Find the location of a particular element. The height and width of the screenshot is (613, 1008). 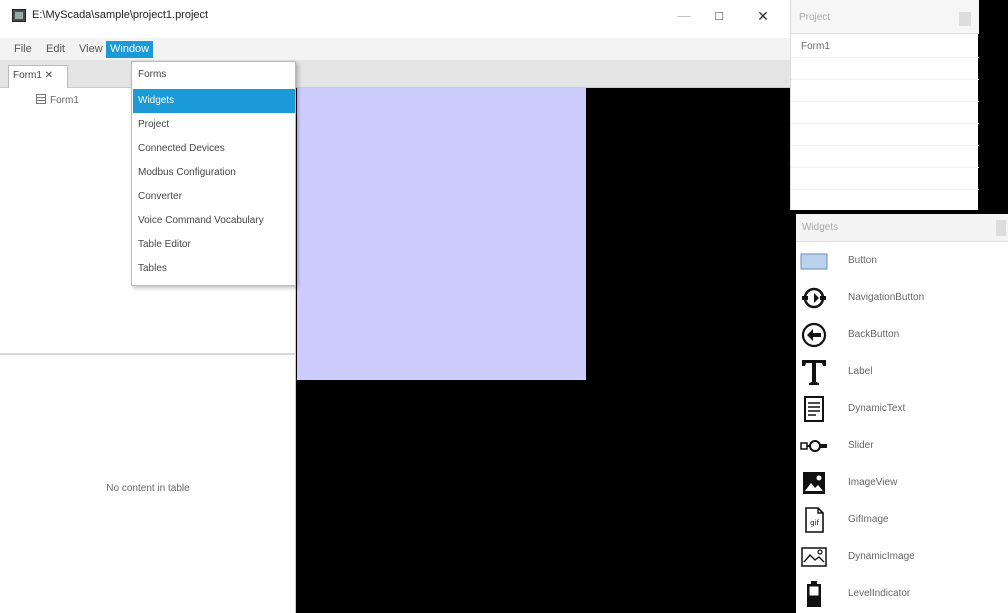

window-title: E:\MyScada\sample\project1.project is located at coordinates (120, 15).